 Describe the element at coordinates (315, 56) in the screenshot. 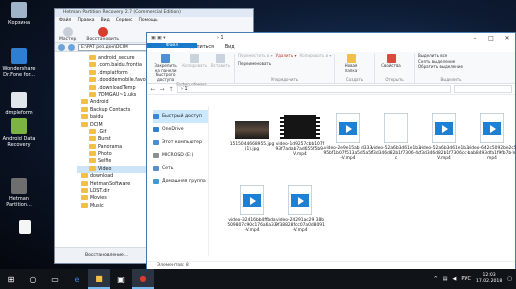

I see `copy-to-button: Копировать в ▾` at that location.